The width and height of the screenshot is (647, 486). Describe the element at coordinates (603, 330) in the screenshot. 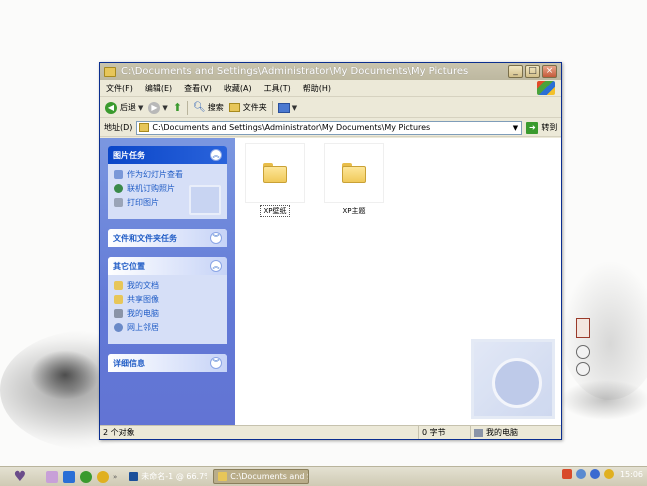

I see `ink-wash-right` at that location.